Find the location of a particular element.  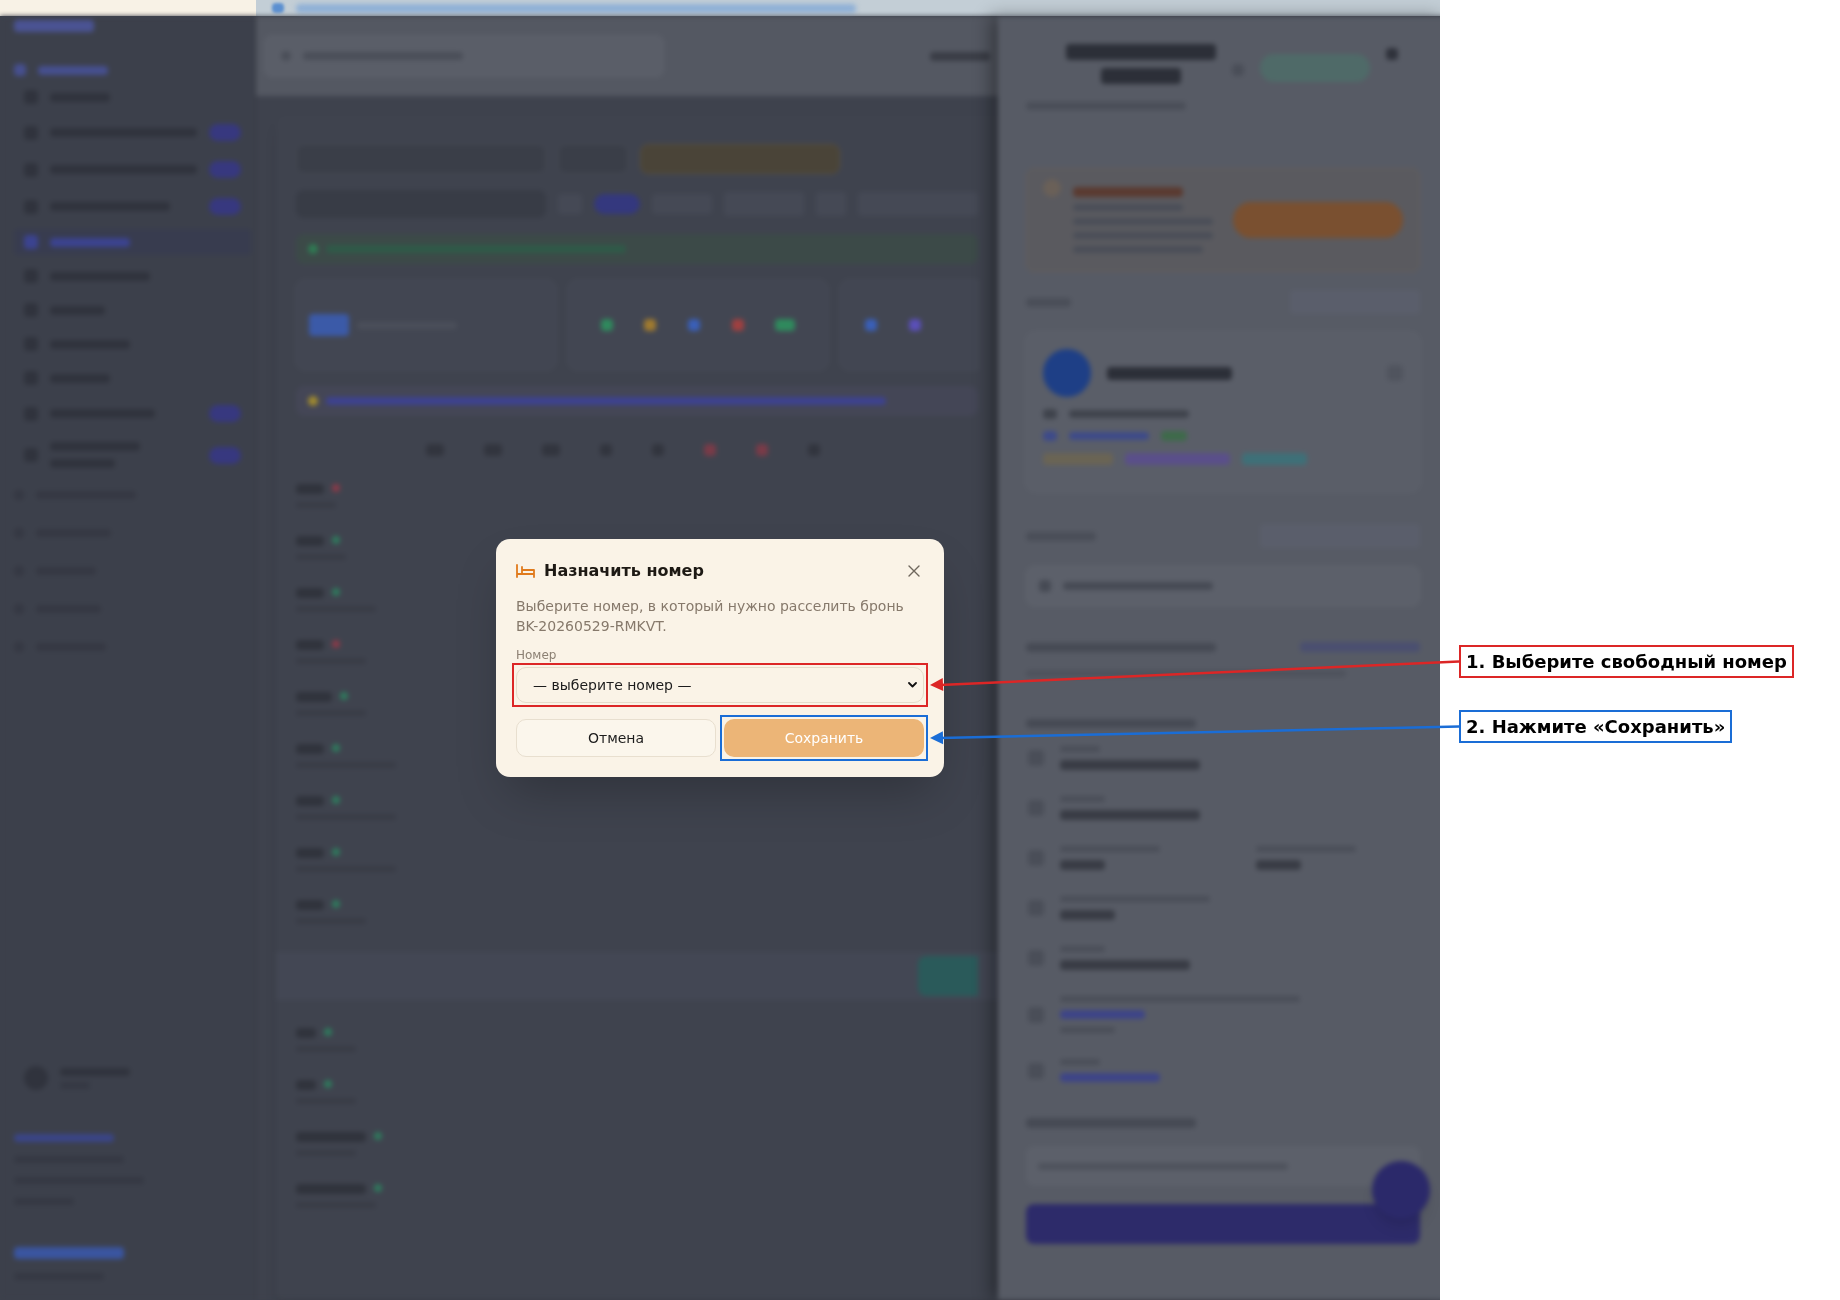

dialog-description: Выберите номер, в который нужно расселить бронь BK-20260529-RMKVT. is located at coordinates (710, 616).